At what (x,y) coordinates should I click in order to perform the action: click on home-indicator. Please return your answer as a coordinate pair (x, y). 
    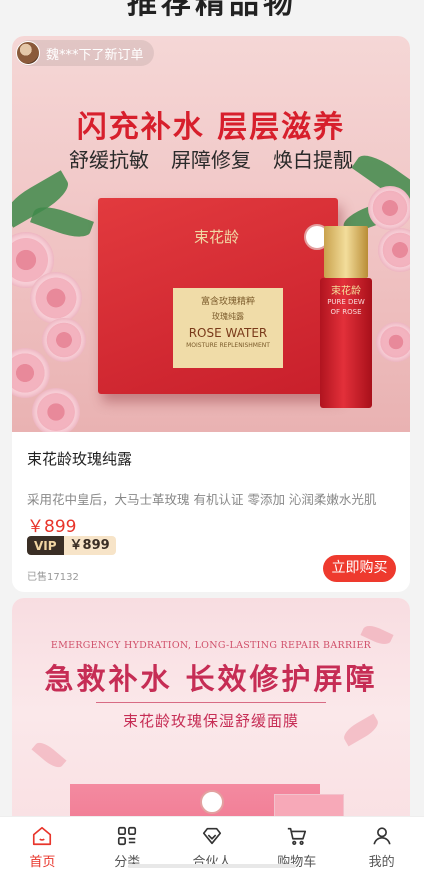
    Looking at the image, I should click on (212, 866).